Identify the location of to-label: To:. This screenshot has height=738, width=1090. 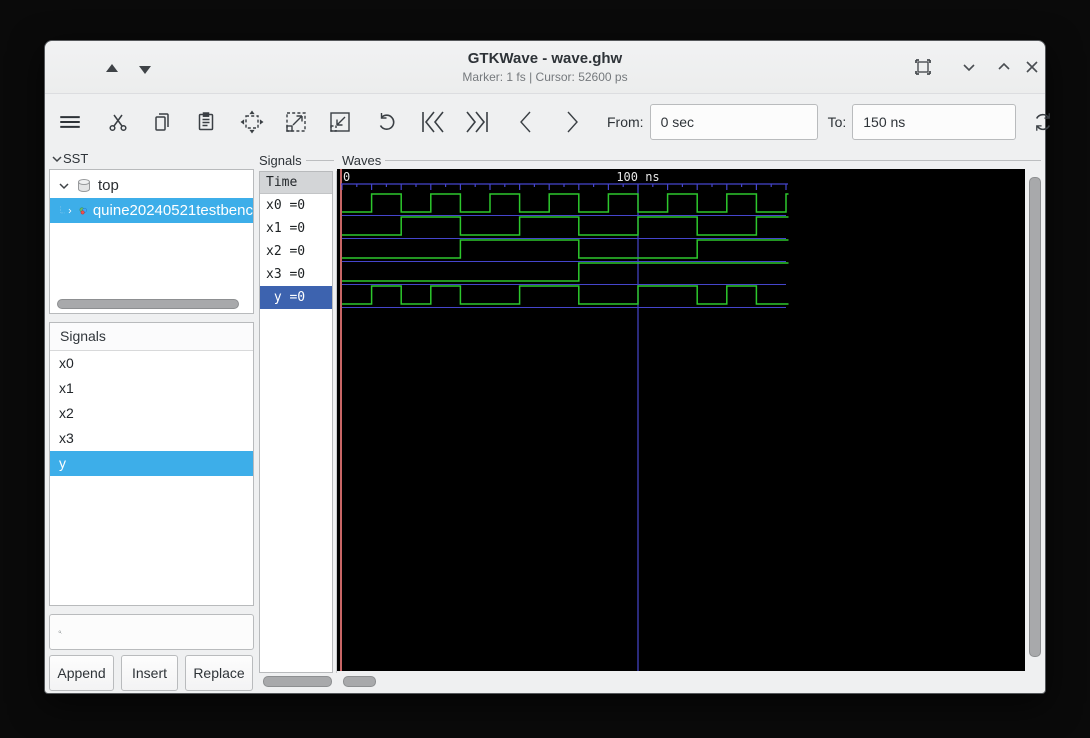
(837, 122).